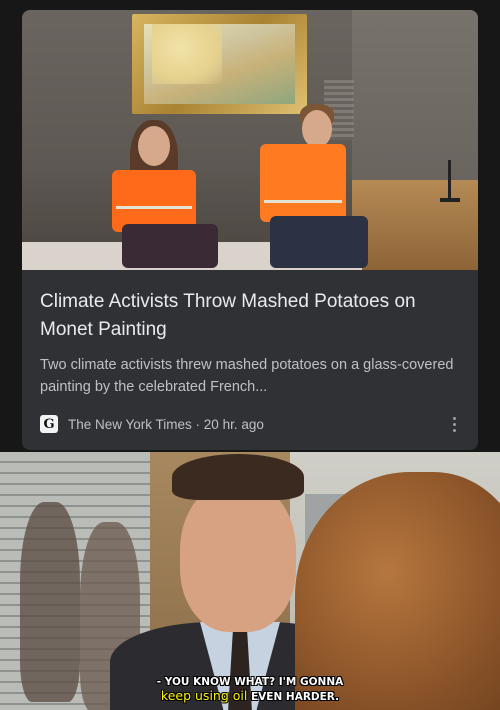 The height and width of the screenshot is (710, 500). Describe the element at coordinates (167, 195) in the screenshot. I see `activist-left` at that location.